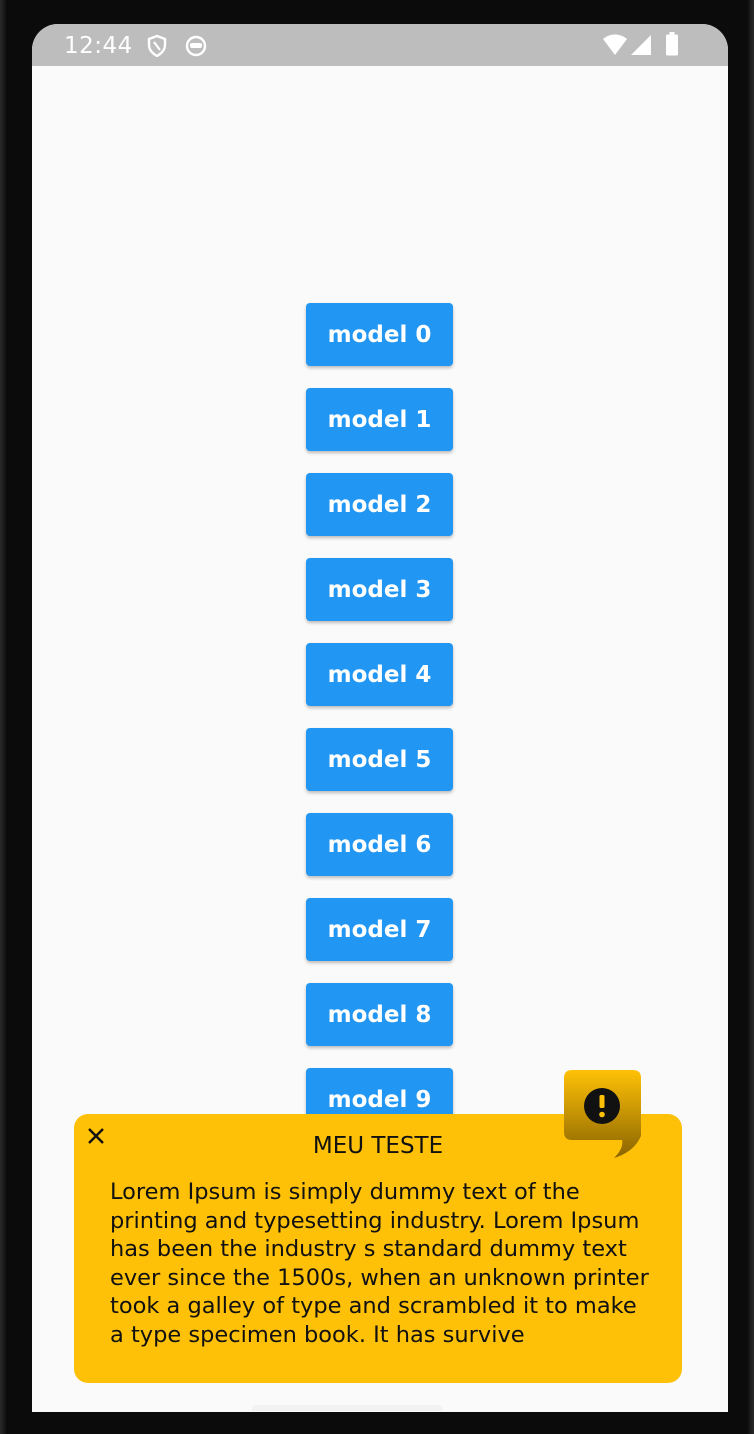 The width and height of the screenshot is (754, 1434). Describe the element at coordinates (379, 674) in the screenshot. I see `model-button-4: model 4` at that location.